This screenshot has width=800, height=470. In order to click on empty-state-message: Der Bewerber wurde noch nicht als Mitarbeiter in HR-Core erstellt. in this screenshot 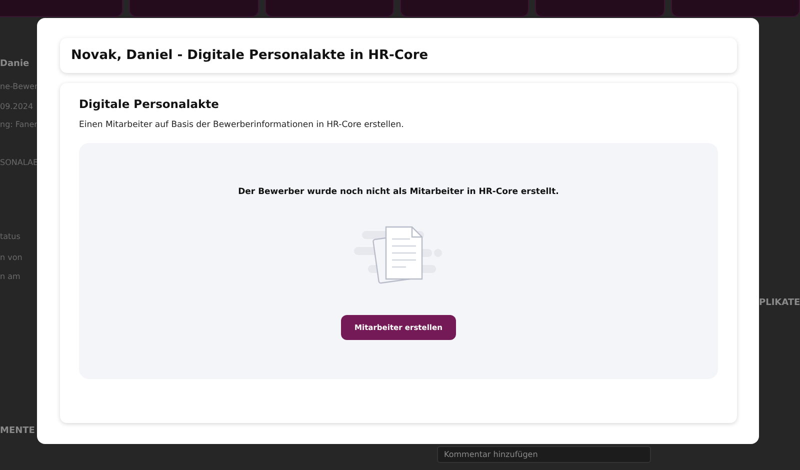, I will do `click(398, 192)`.